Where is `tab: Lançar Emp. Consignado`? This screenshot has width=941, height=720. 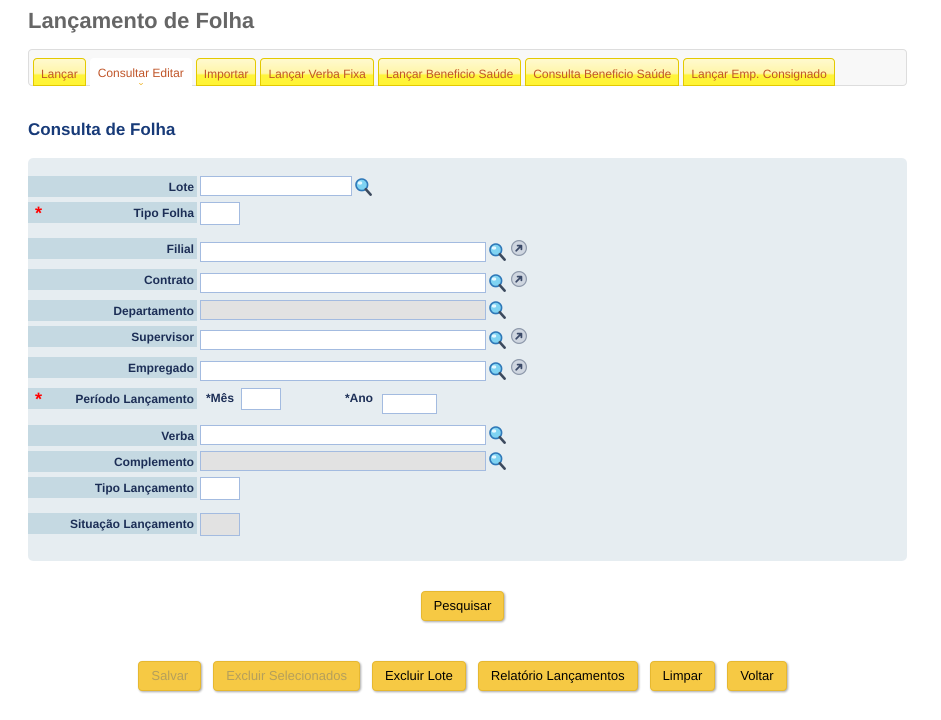 tab: Lançar Emp. Consignado is located at coordinates (759, 72).